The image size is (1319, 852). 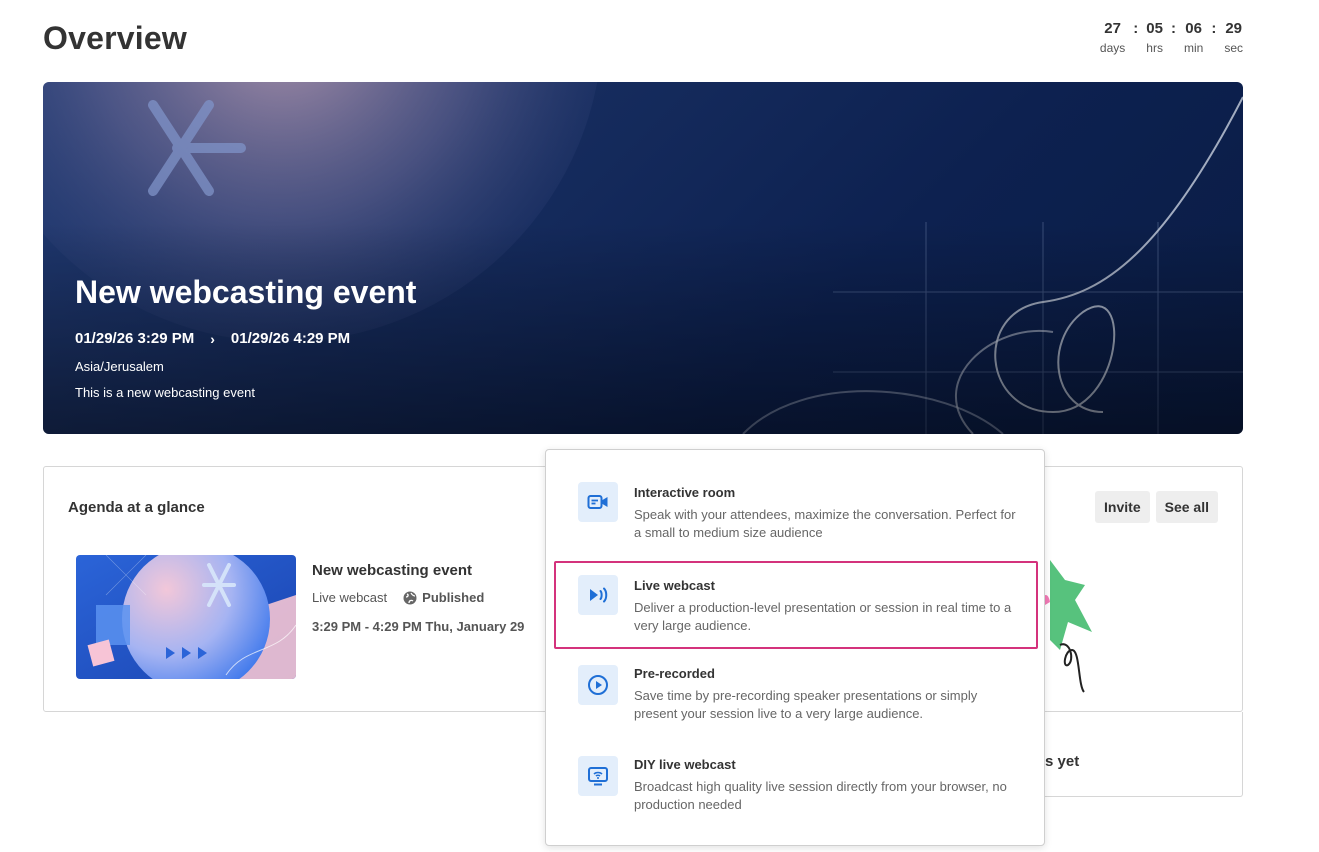 What do you see at coordinates (398, 597) in the screenshot?
I see `session-meta: Live webcast Published` at bounding box center [398, 597].